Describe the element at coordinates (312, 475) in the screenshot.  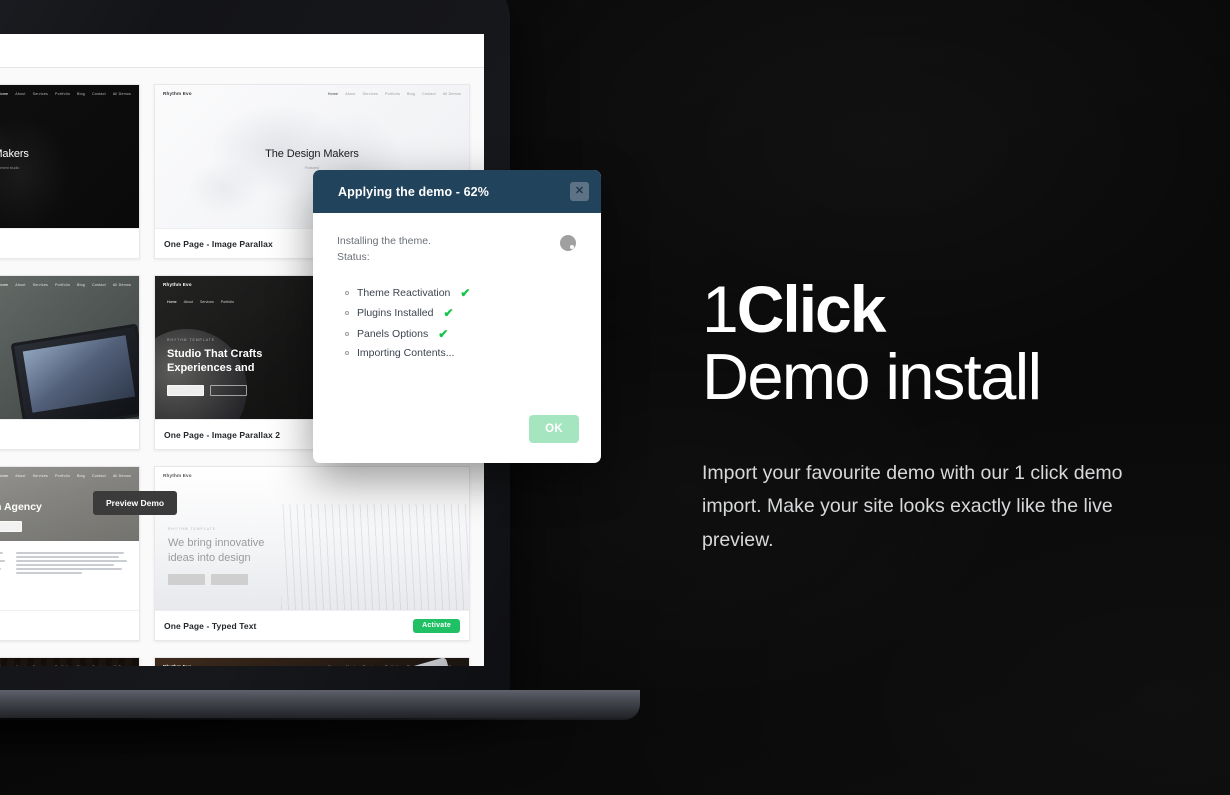
I see `mini-site-header: Rhythm Evo` at that location.